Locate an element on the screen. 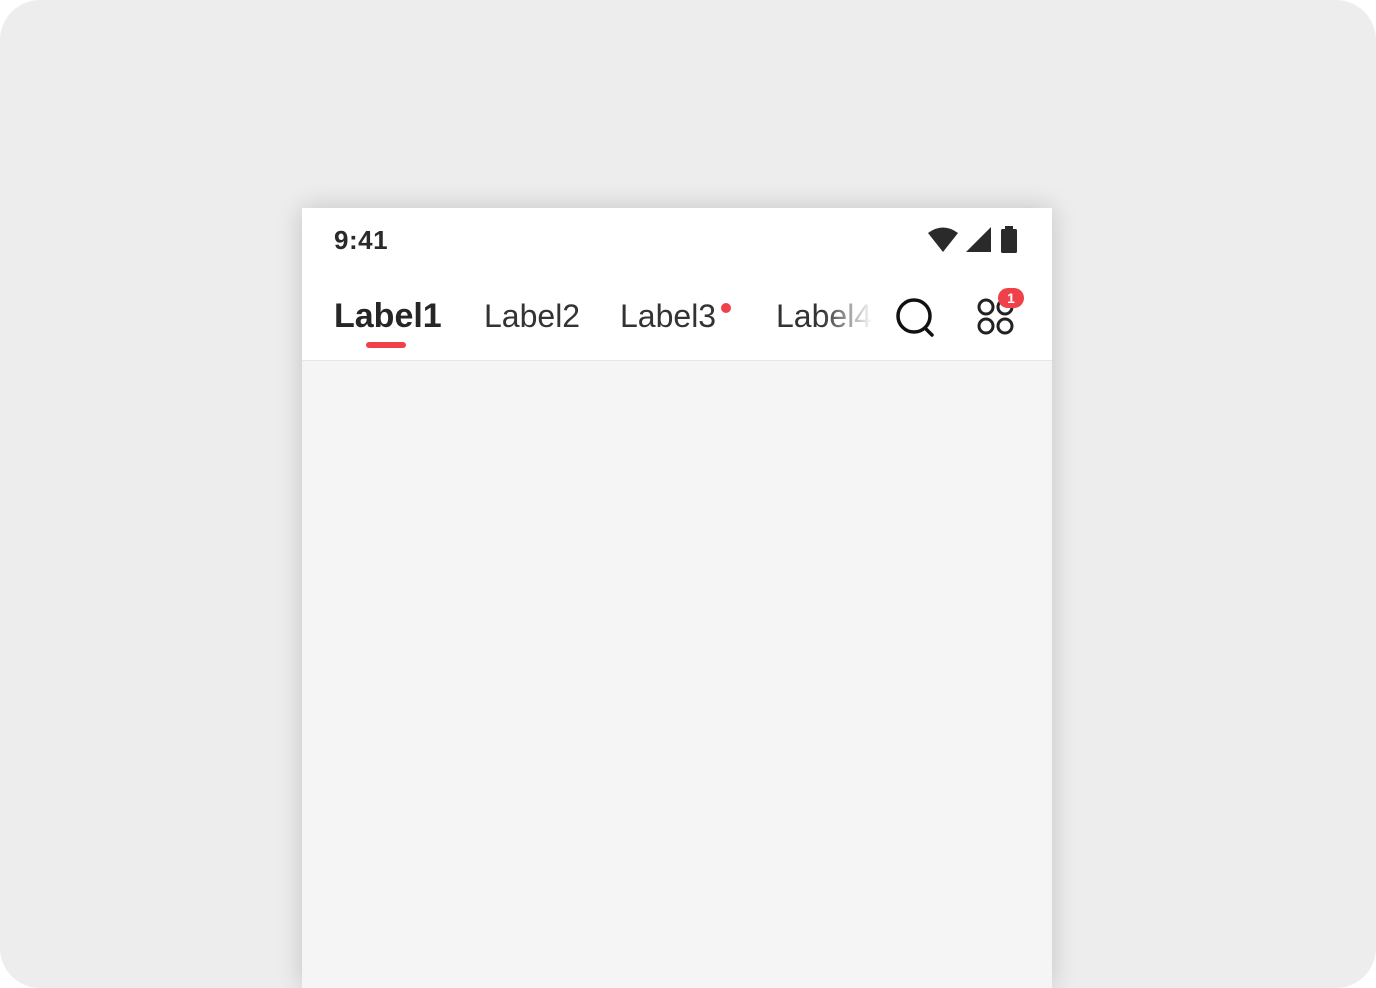 The height and width of the screenshot is (988, 1376). search-button is located at coordinates (916, 318).